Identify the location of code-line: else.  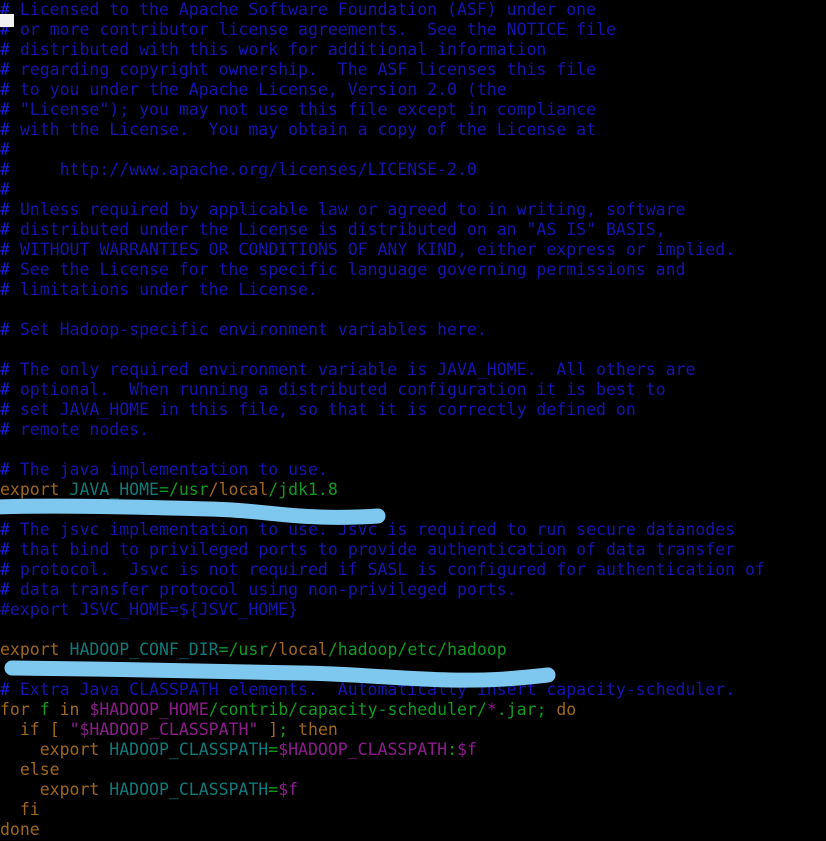
(413, 770).